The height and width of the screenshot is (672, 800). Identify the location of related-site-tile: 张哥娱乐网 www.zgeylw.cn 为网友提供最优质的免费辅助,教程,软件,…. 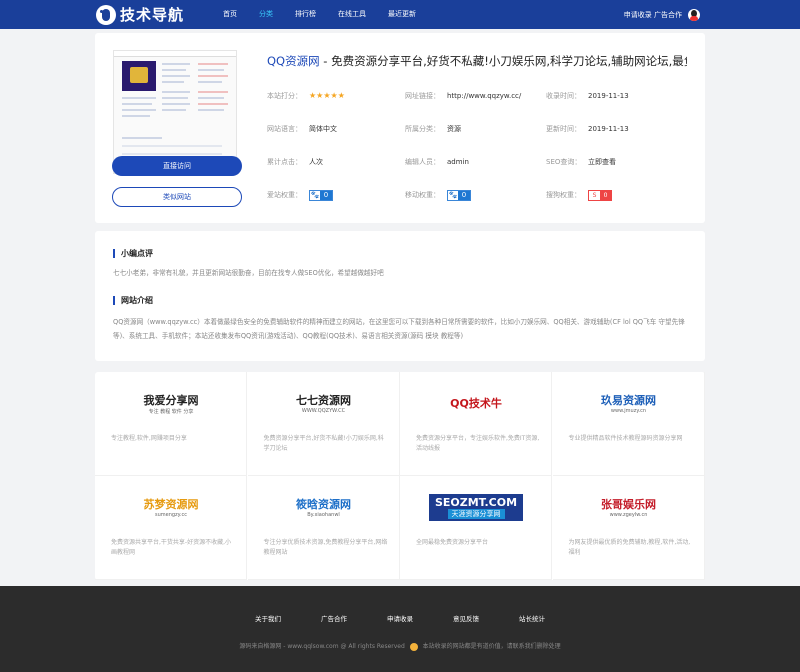
(628, 528).